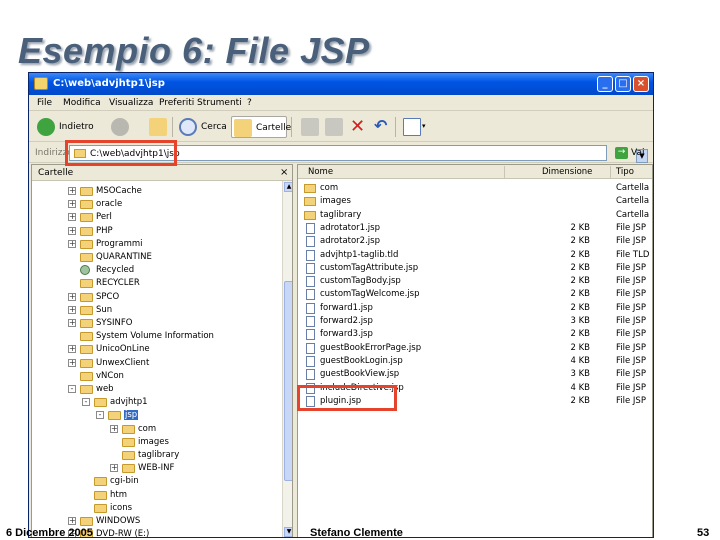 The width and height of the screenshot is (720, 540). Describe the element at coordinates (475, 361) in the screenshot. I see `file-row: guestBookLogin.jsp 4 KB File JSP` at that location.